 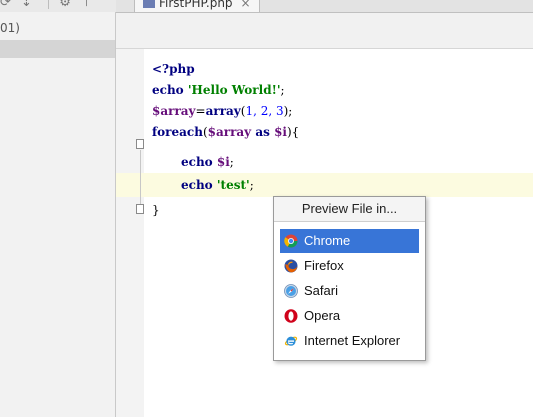 I want to click on pin-icon: ⊤, so click(x=86, y=5).